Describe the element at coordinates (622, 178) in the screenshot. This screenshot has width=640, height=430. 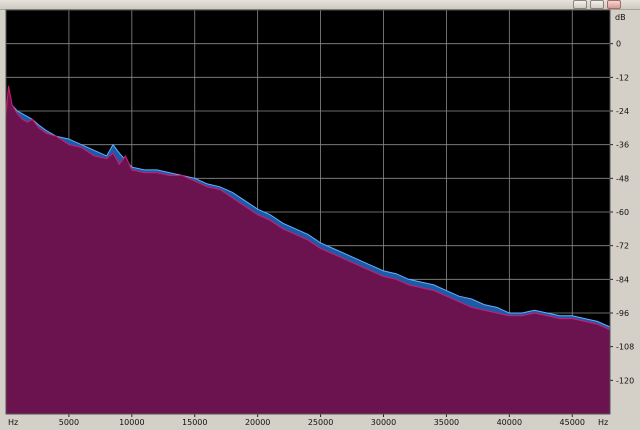
I see `y-tick-label: -48` at that location.